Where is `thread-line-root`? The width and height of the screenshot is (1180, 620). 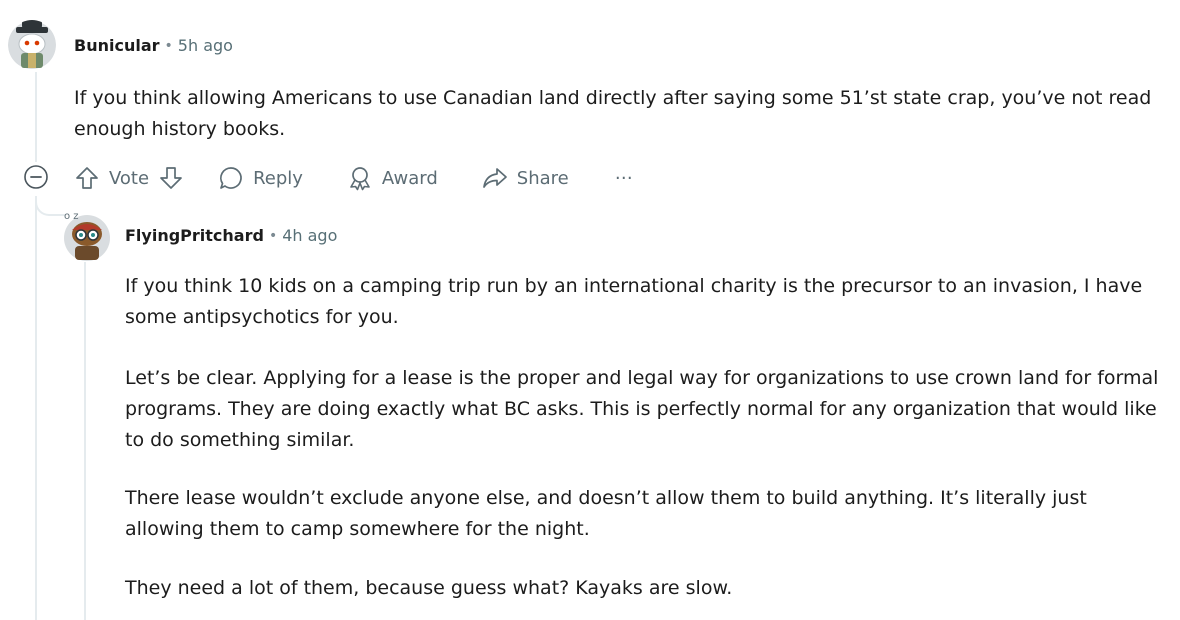 thread-line-root is located at coordinates (36, 117).